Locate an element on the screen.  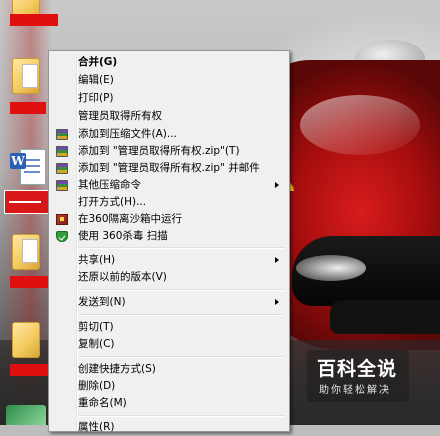
menu-item-label: 还原以前的版本(V) is located at coordinates (122, 277).